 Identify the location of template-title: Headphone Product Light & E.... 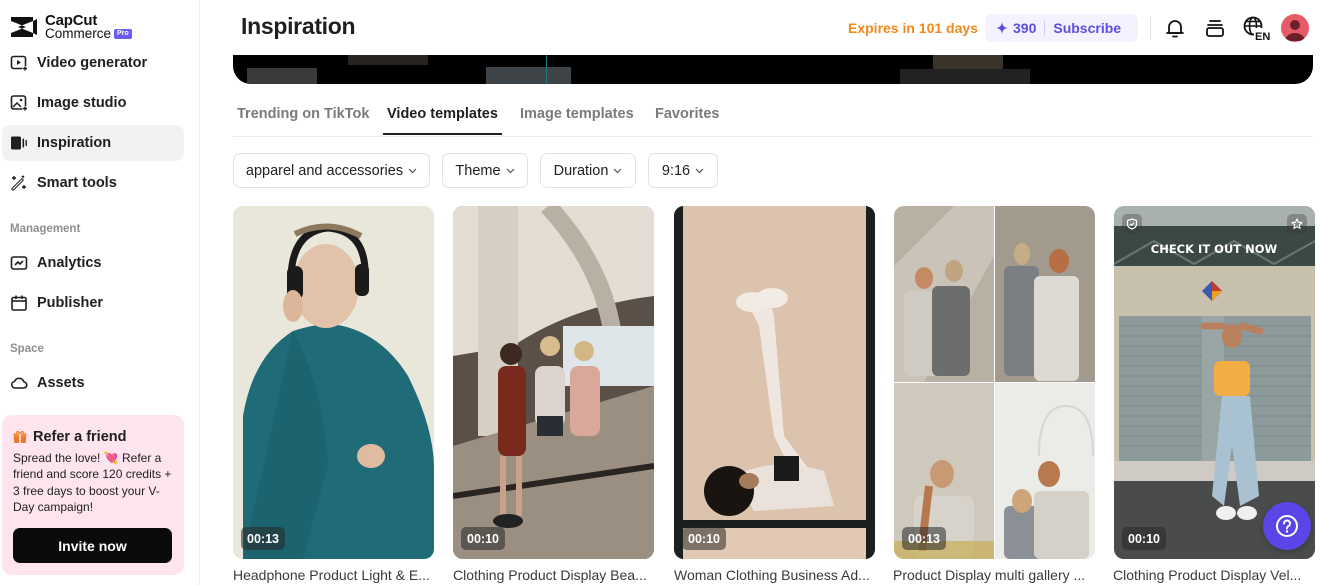
(335, 575).